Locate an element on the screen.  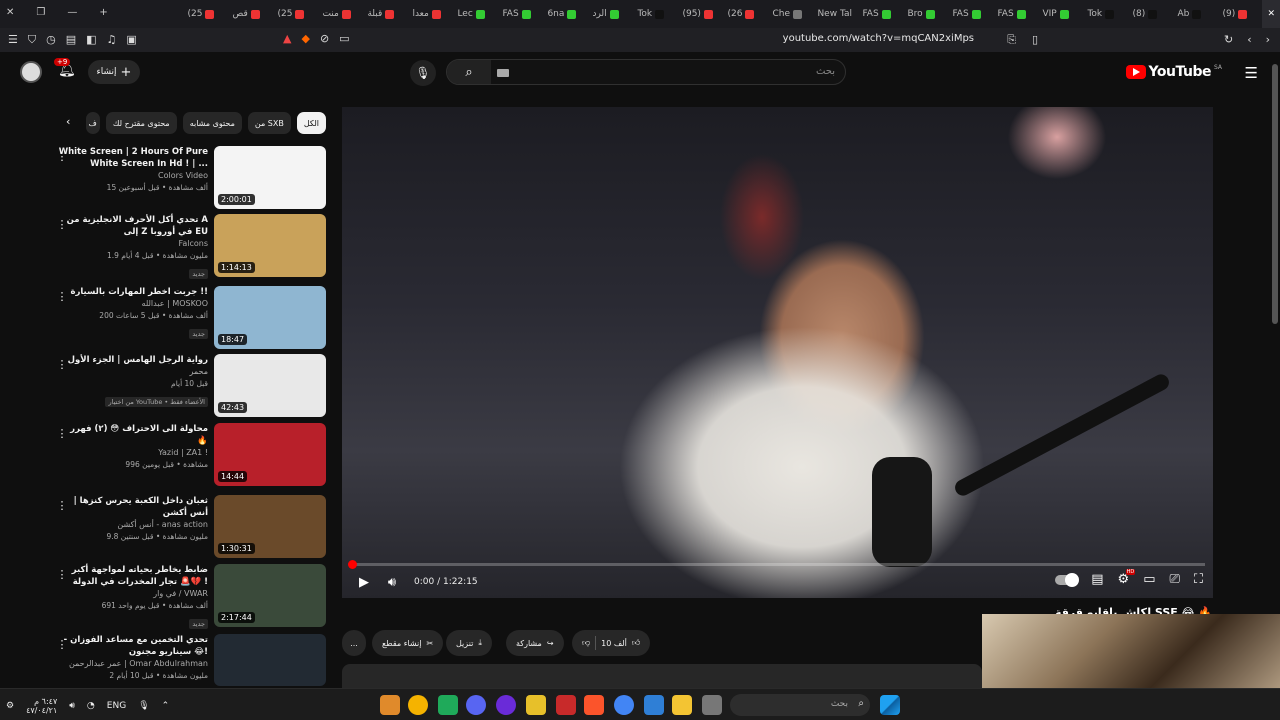
settings-gear-icon: ⚙ HD is located at coordinates (1127, 578).